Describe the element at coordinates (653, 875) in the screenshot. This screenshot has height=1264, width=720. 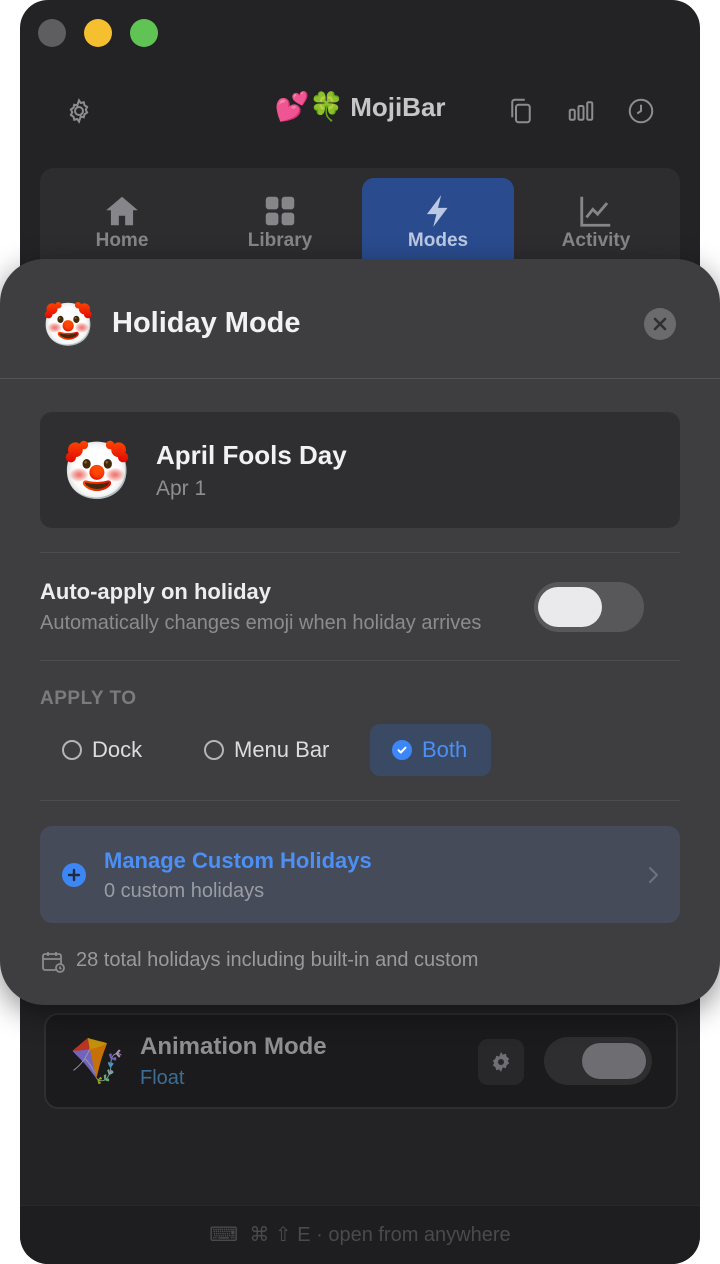
I see `chevron-right-icon` at that location.